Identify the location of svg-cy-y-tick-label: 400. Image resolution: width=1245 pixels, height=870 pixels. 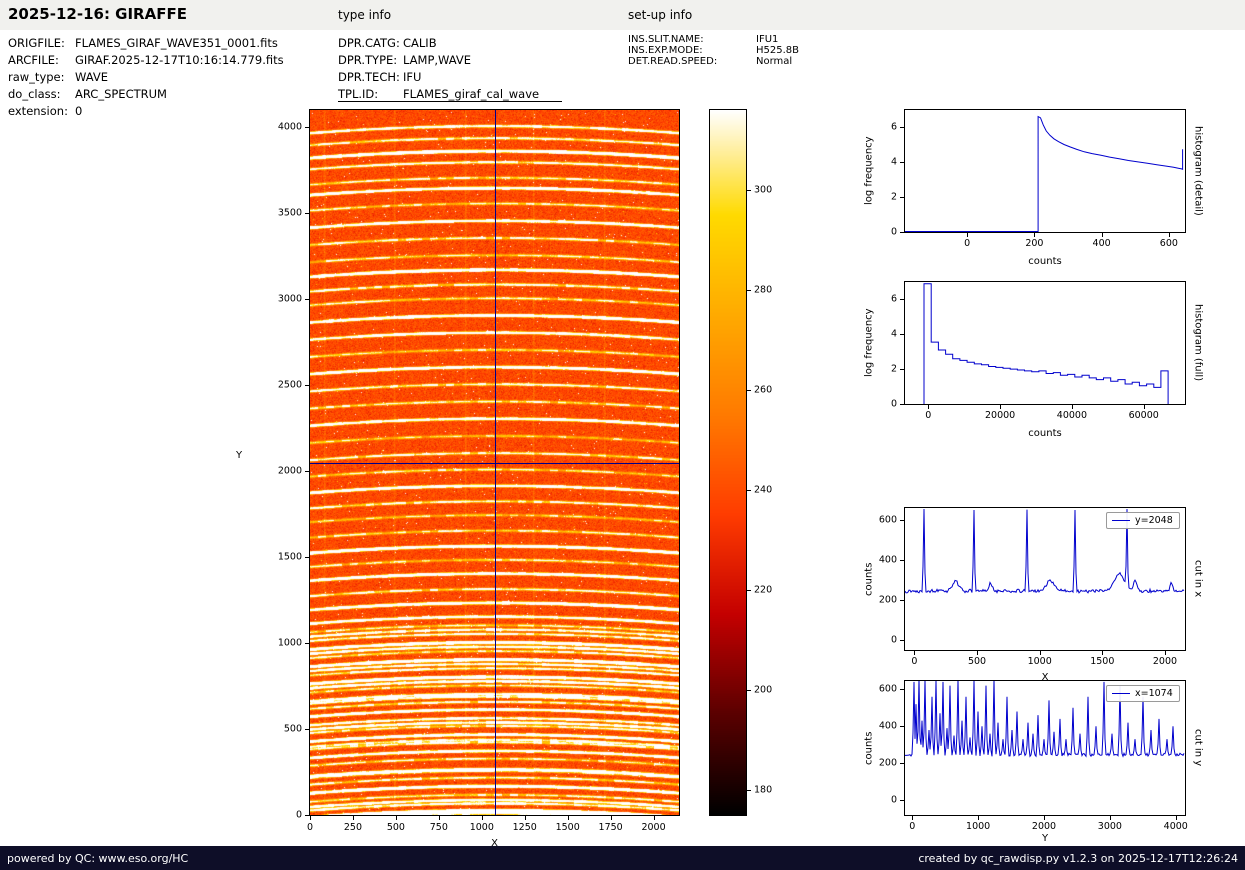
(887, 726).